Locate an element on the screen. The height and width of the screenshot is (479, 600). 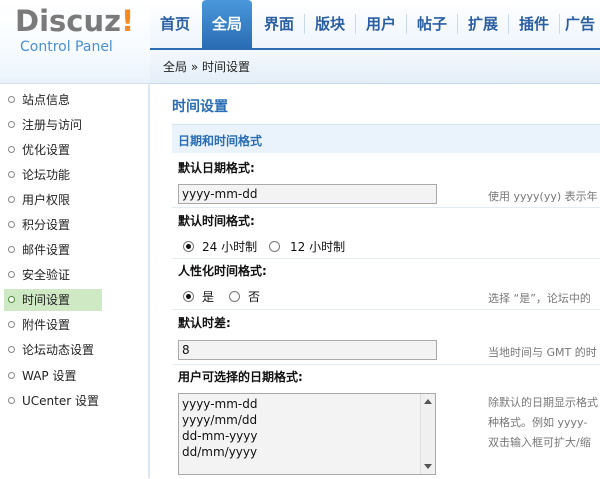
logo: Discuz! Control Panel is located at coordinates (75, 41).